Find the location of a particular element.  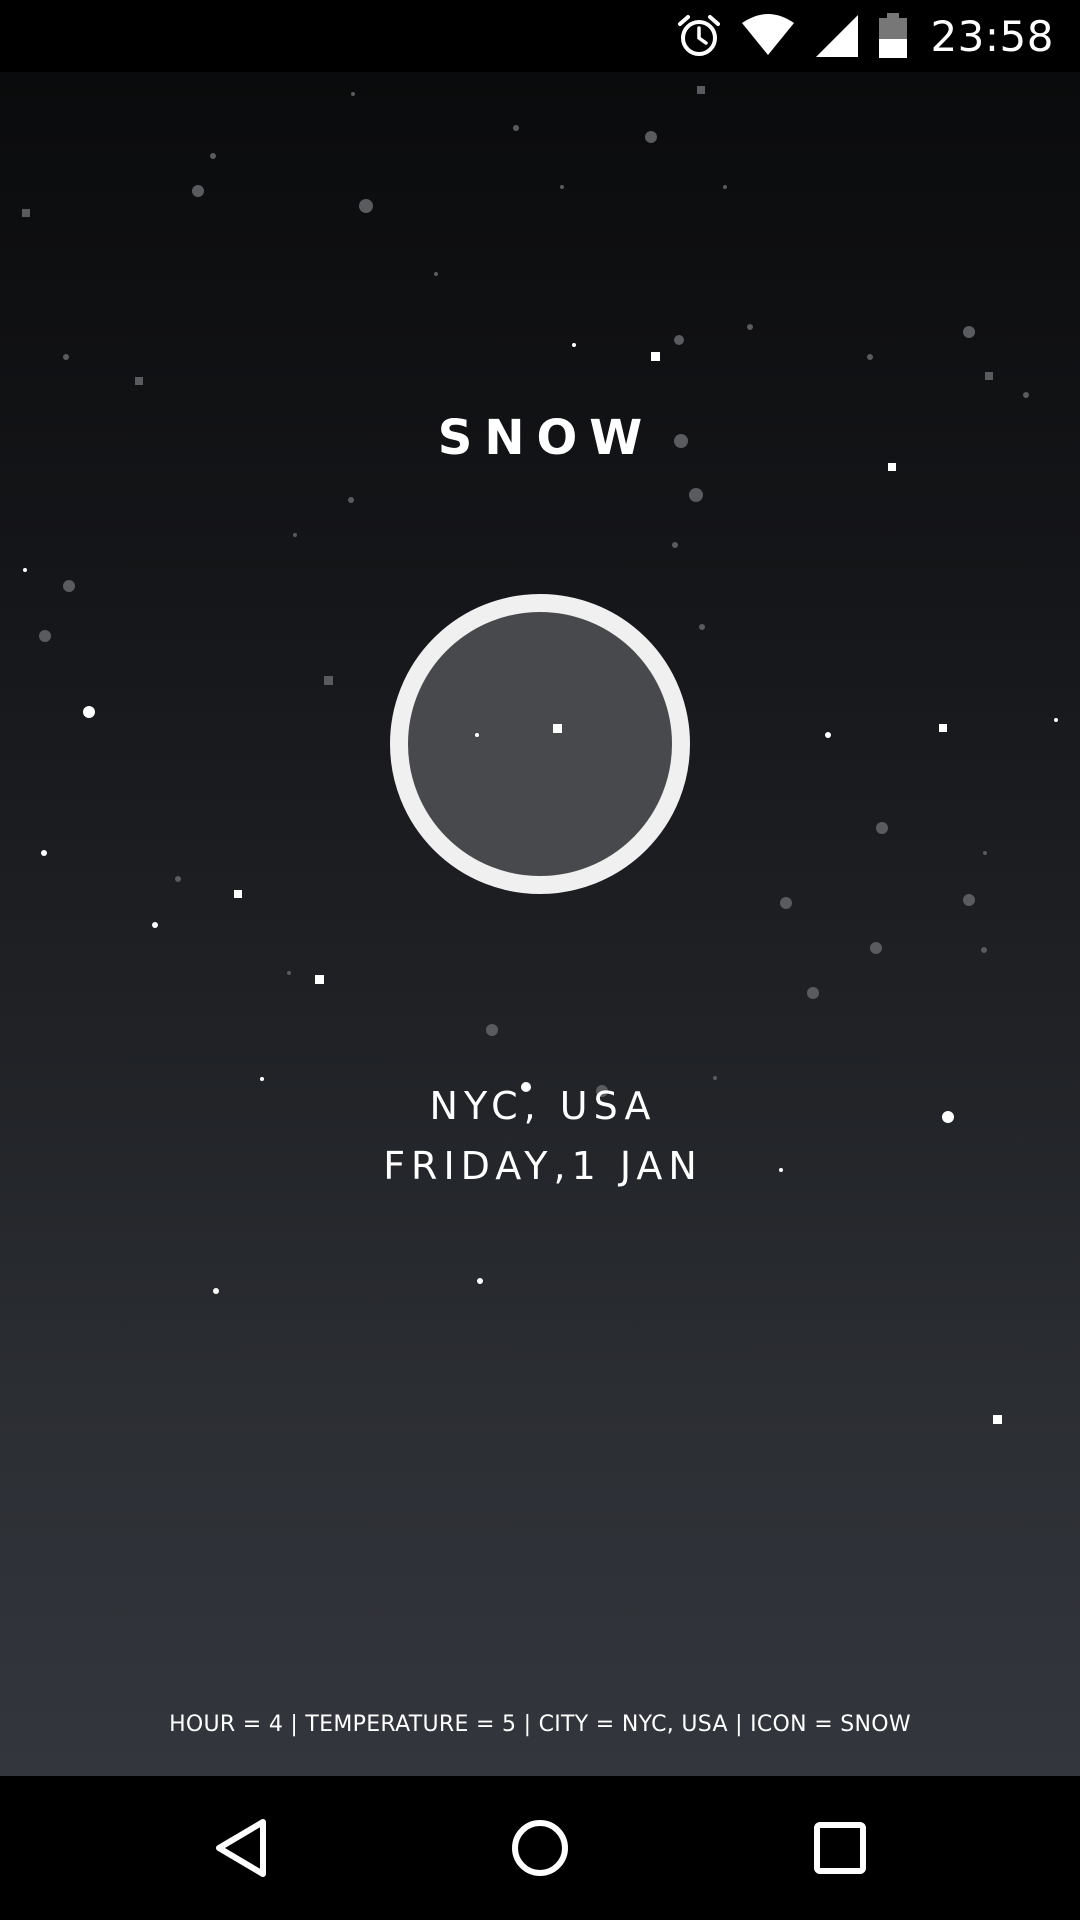

back-button is located at coordinates (241, 1848).